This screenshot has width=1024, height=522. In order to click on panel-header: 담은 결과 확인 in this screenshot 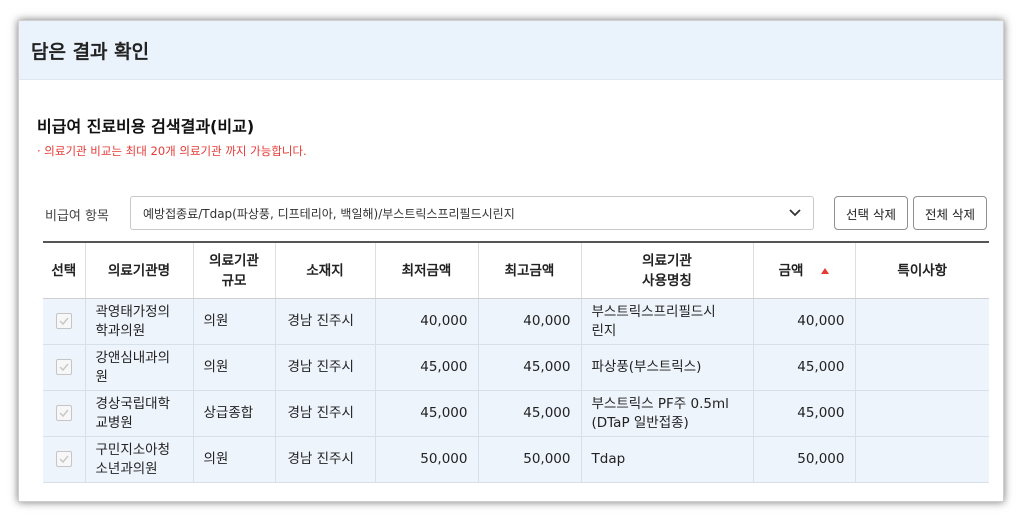, I will do `click(511, 50)`.